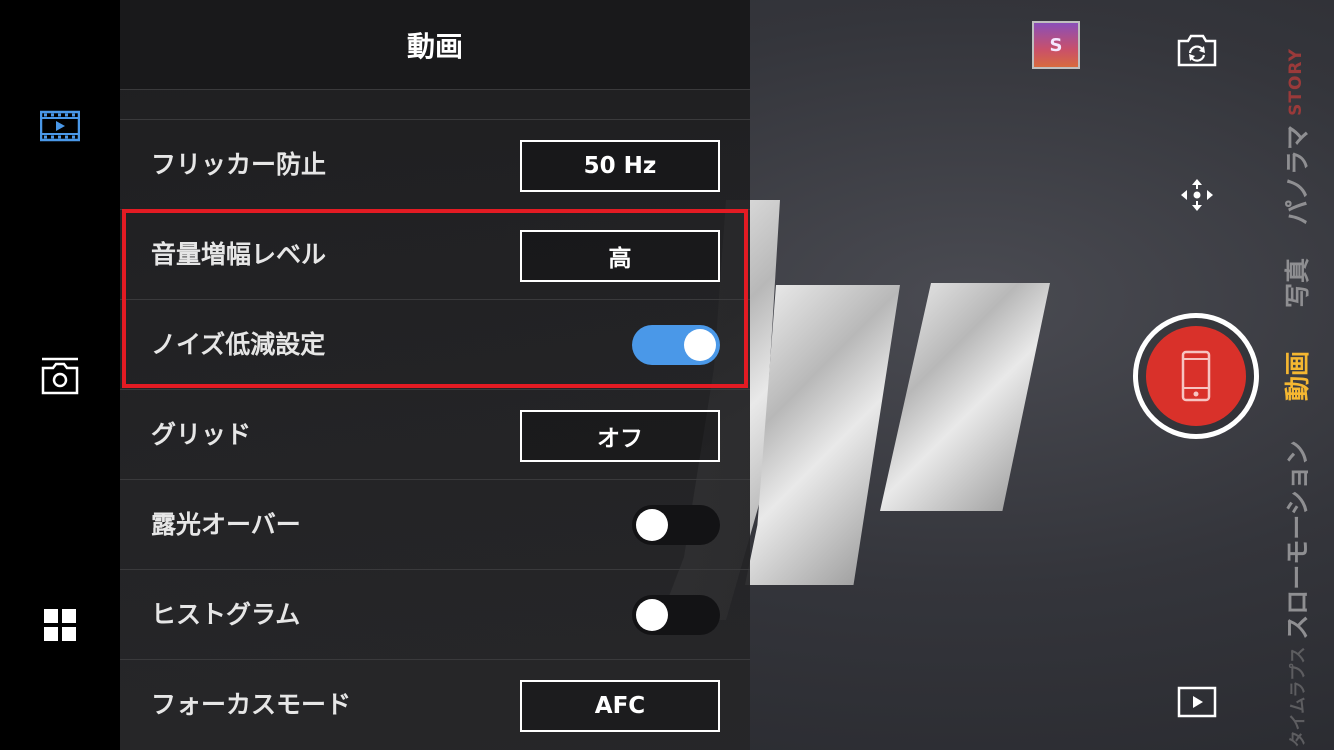 Image resolution: width=1334 pixels, height=750 pixels. What do you see at coordinates (676, 525) in the screenshot?
I see `overexposure-toggle` at bounding box center [676, 525].